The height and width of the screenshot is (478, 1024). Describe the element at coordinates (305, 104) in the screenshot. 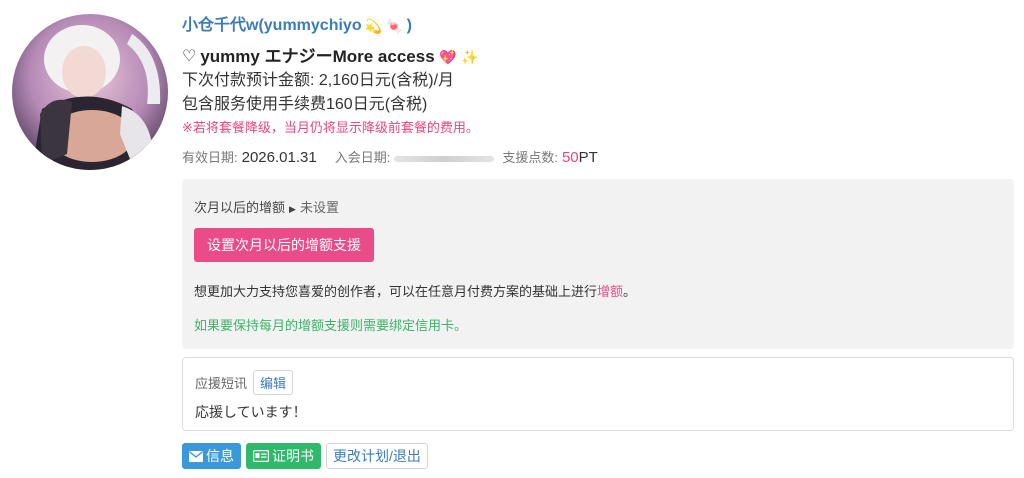

I see `service-fee: 包含服务使用手续费160日元(含税)` at that location.